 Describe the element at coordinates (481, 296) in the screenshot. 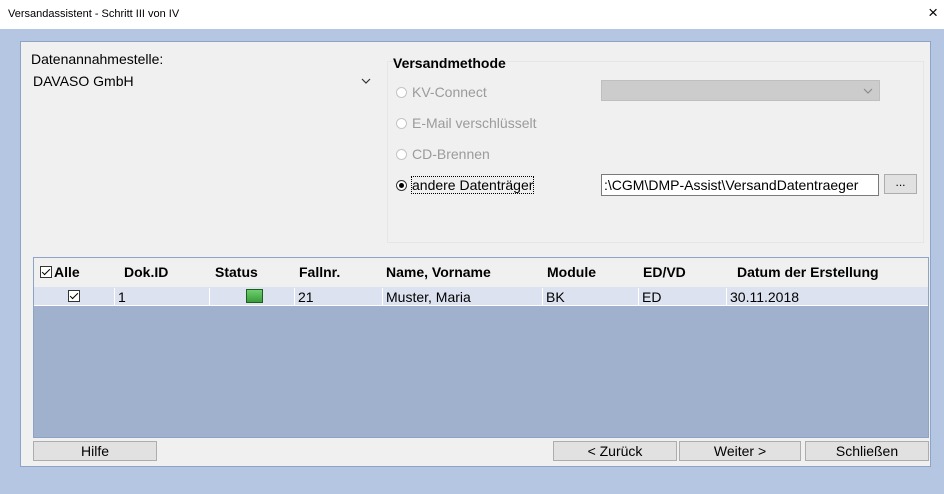

I see `table-row: 1 21 Muster, Maria BK ED 30.11.2018` at that location.